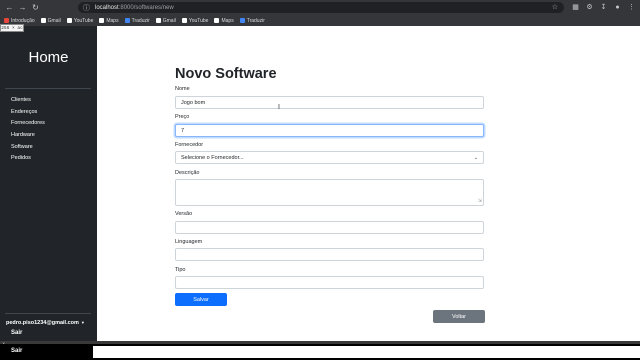  I want to click on toolbar-actions: ▦ ⚙ ↧ ● ⋮, so click(603, 7).